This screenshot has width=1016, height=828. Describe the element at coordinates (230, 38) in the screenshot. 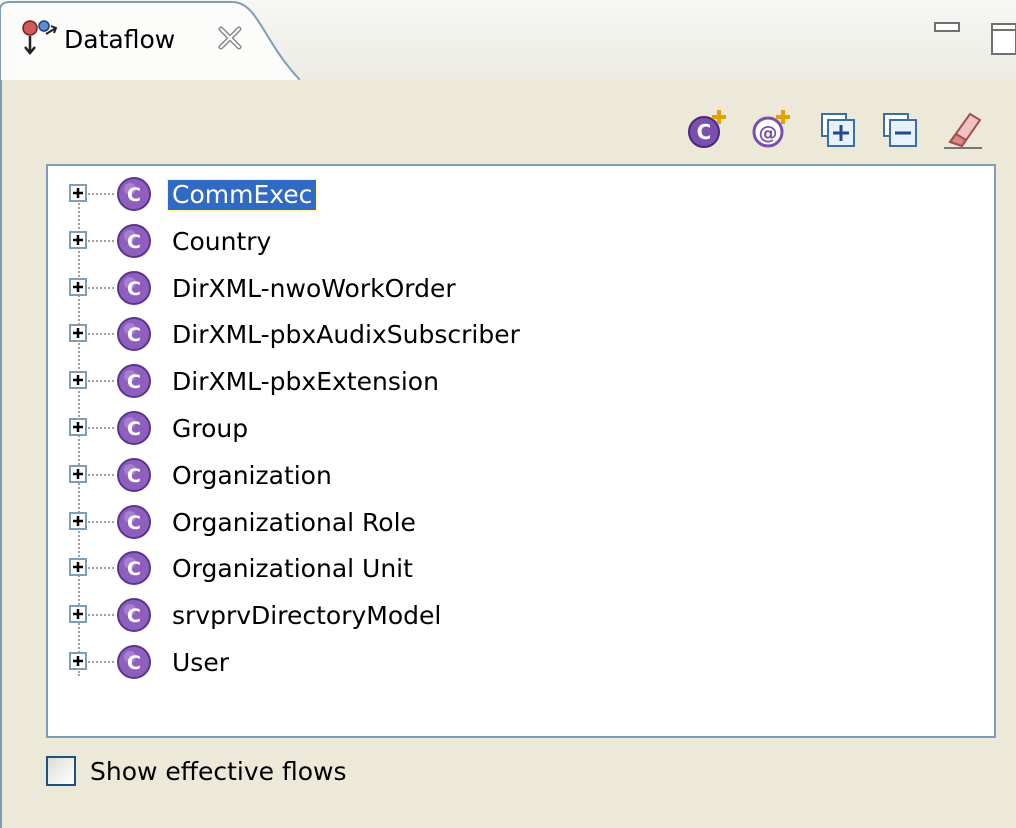

I see `close-icon` at that location.